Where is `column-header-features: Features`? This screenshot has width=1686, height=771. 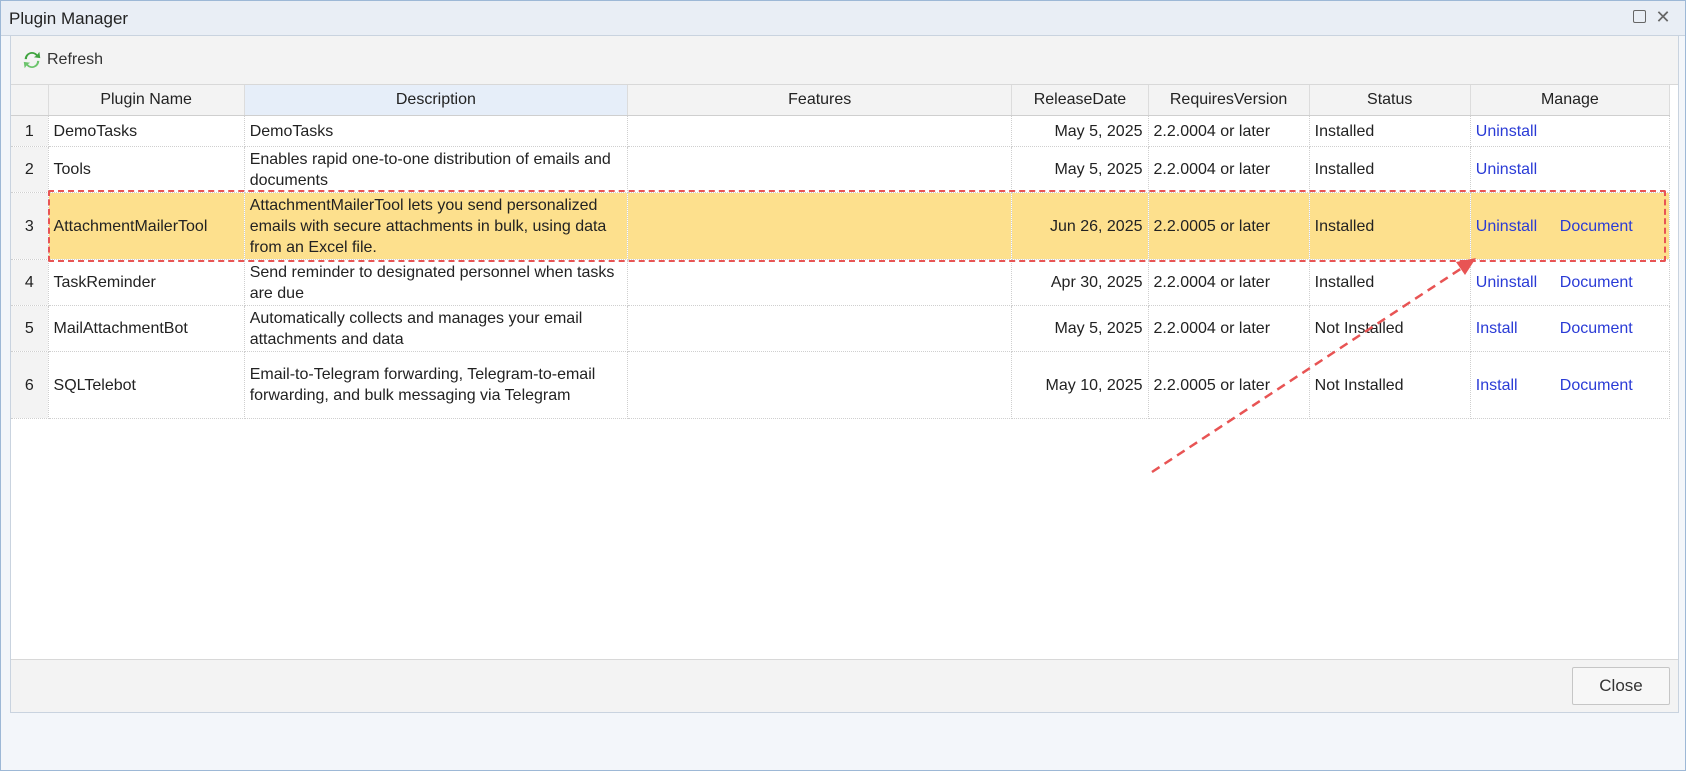
column-header-features: Features is located at coordinates (820, 100).